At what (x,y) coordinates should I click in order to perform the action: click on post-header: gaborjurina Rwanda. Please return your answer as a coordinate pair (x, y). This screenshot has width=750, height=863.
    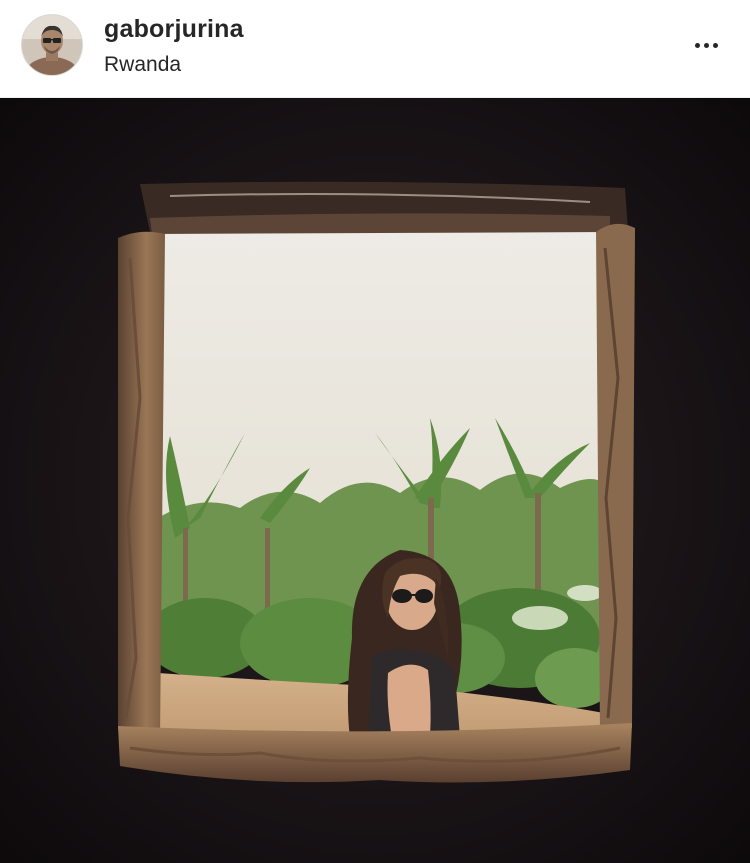
    Looking at the image, I should click on (375, 49).